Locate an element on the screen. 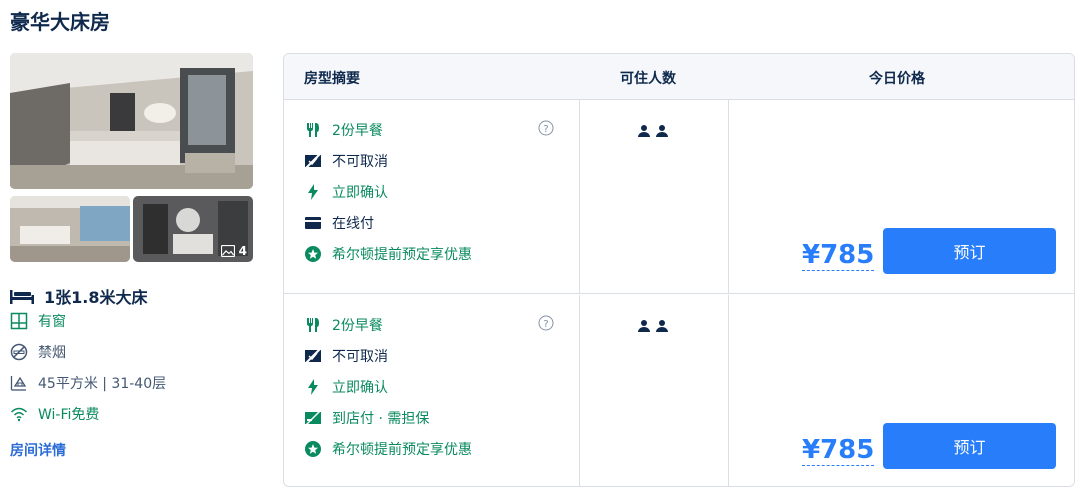 This screenshot has height=494, width=1080. area-icon is located at coordinates (18, 383).